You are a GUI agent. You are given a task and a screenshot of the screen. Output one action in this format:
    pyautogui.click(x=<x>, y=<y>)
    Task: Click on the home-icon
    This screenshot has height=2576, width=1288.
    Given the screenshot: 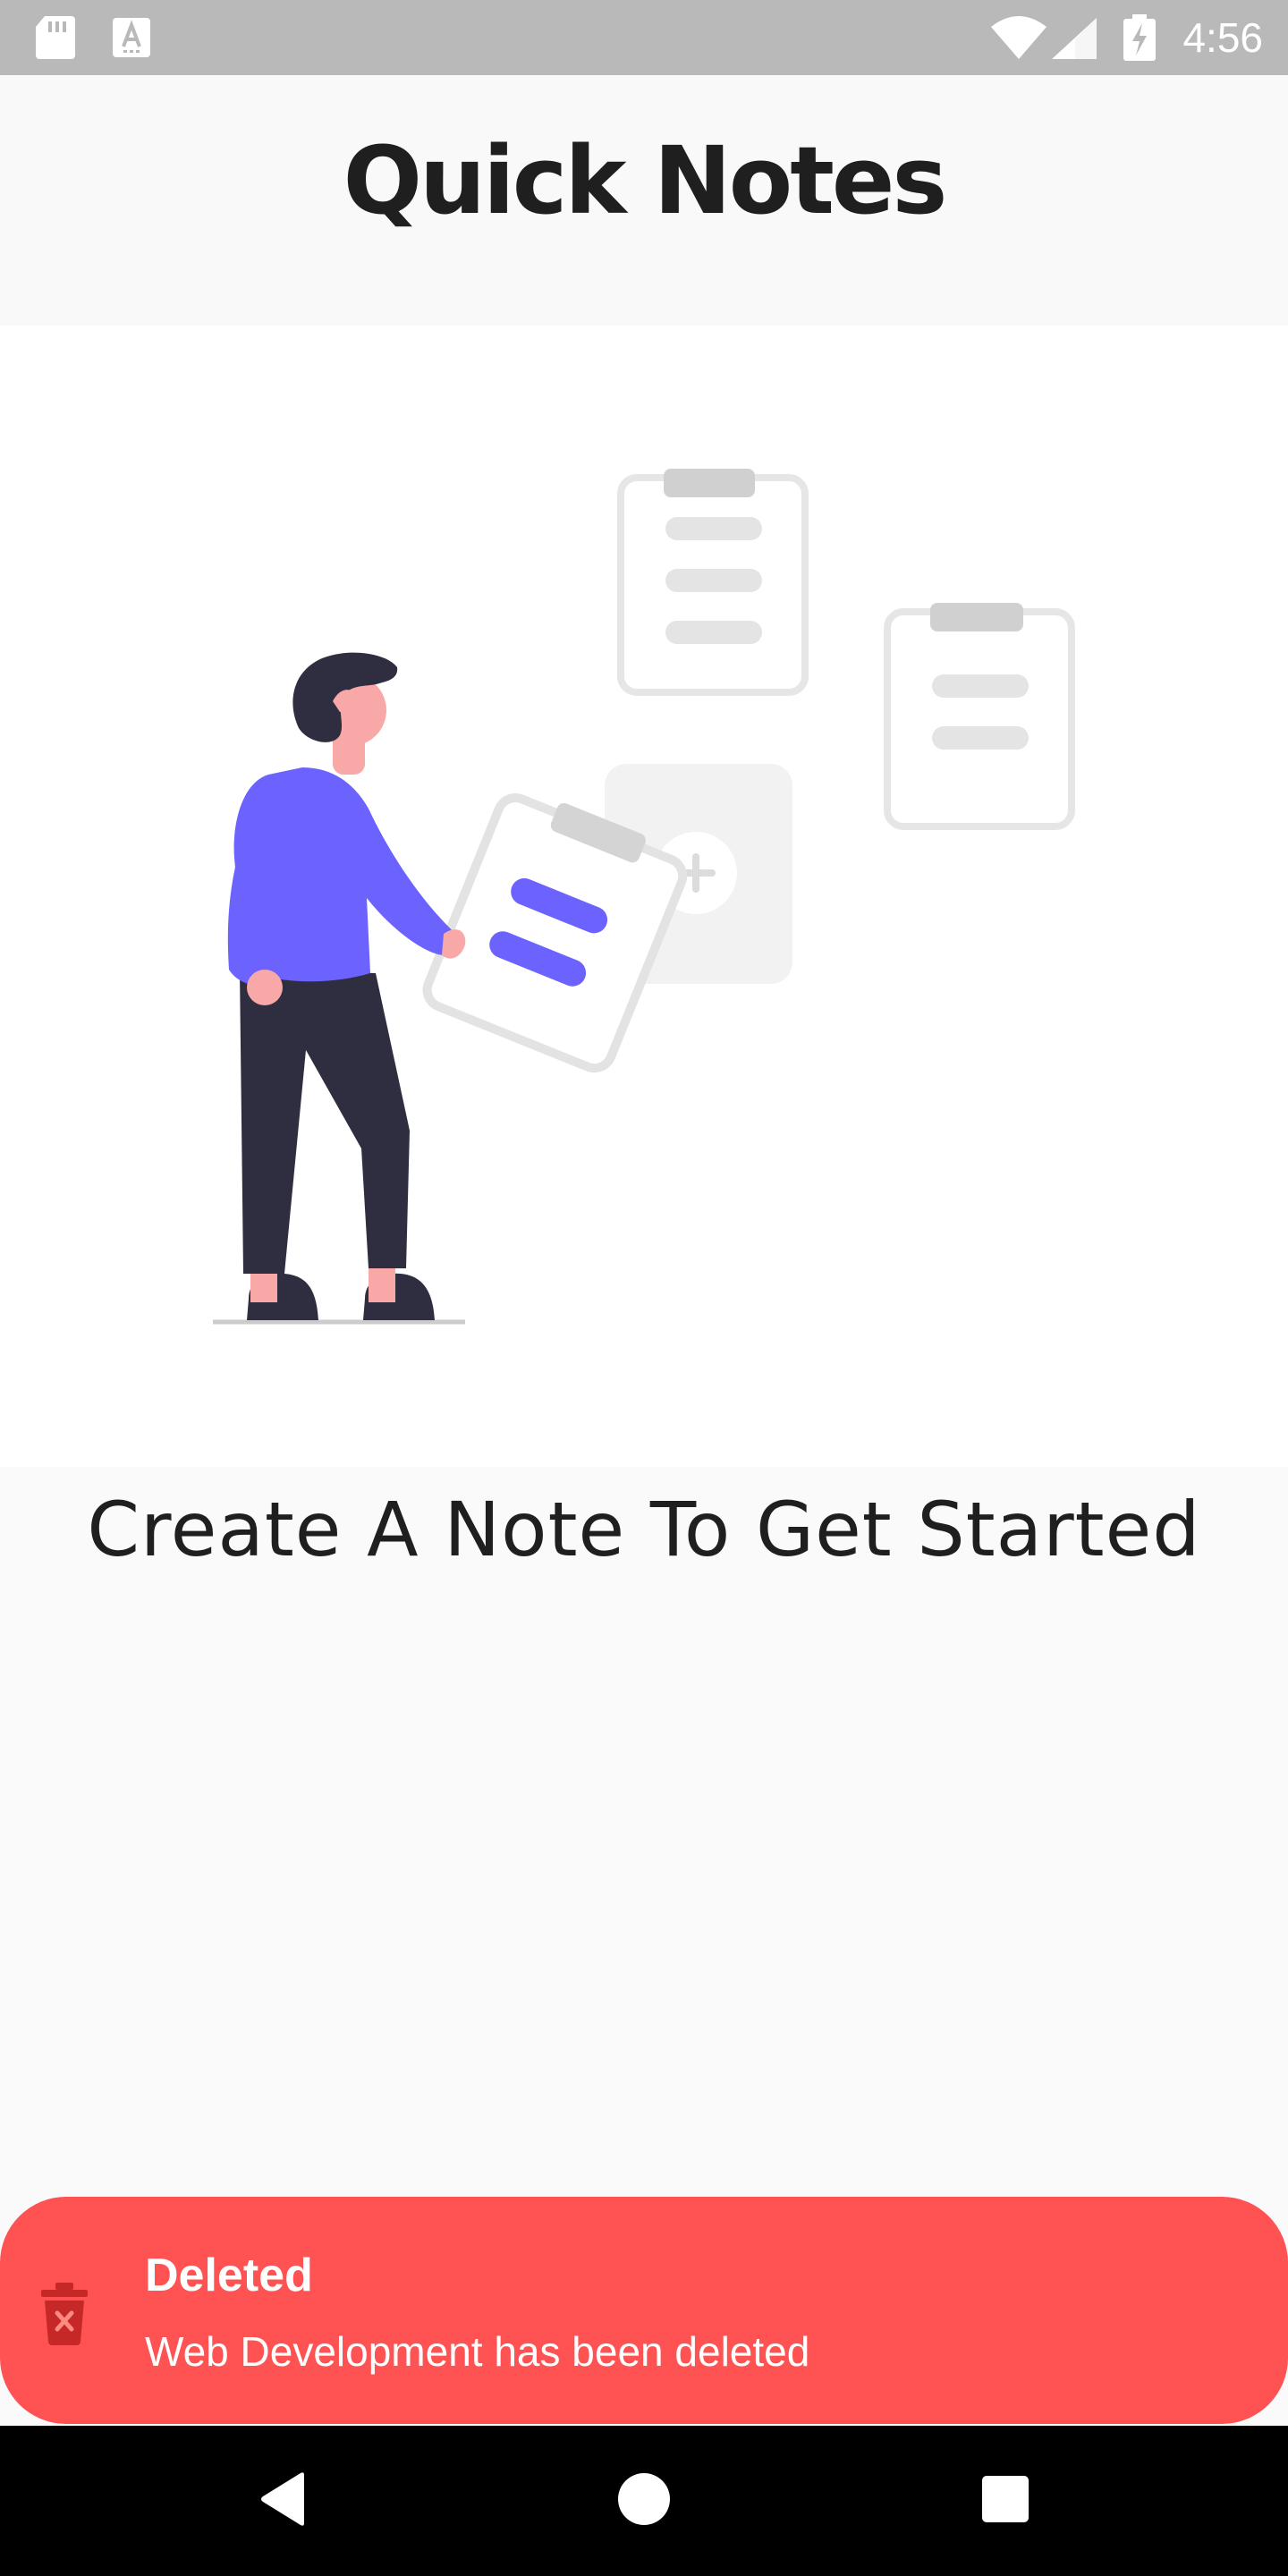 What is the action you would take?
    pyautogui.click(x=644, y=2501)
    